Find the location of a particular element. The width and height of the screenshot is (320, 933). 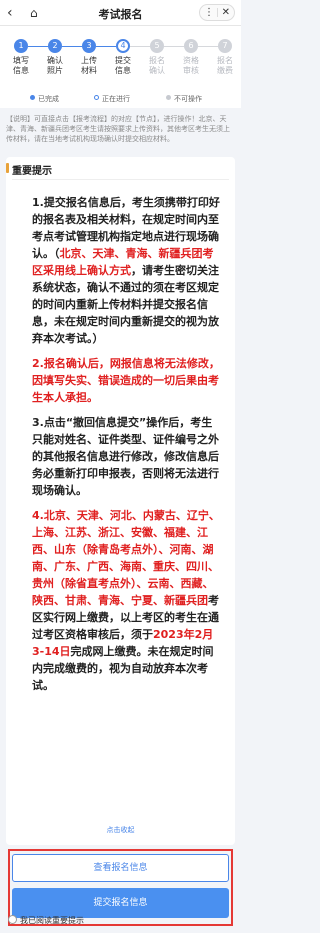

legend-done: 已完成 is located at coordinates (44, 99).